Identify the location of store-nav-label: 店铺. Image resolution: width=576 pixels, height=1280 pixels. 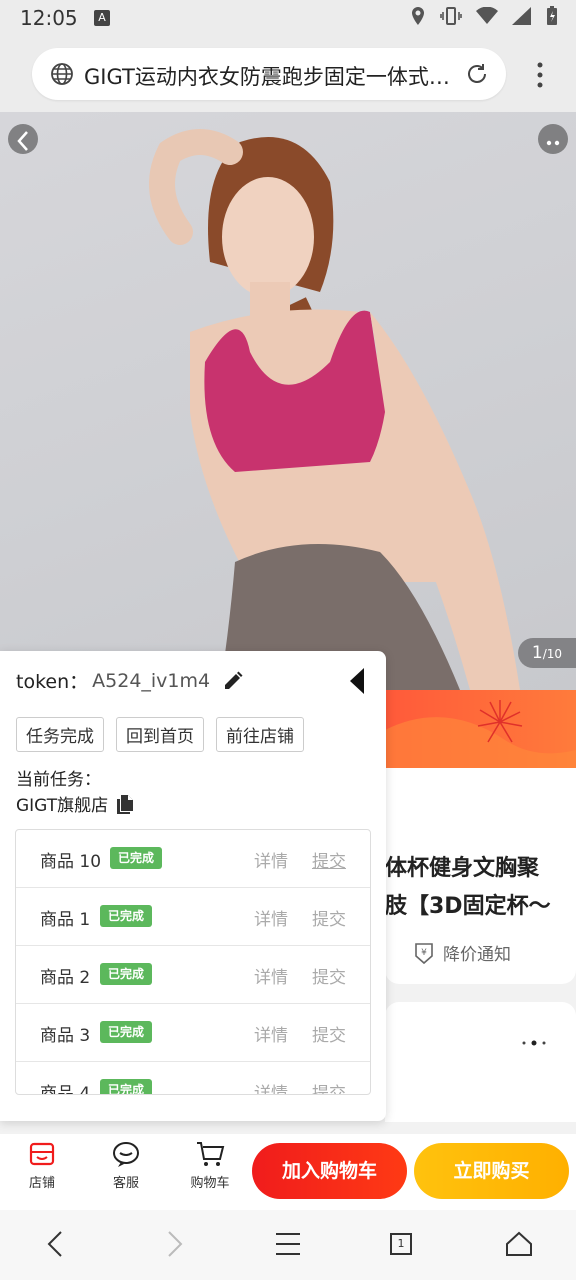
(41, 1183).